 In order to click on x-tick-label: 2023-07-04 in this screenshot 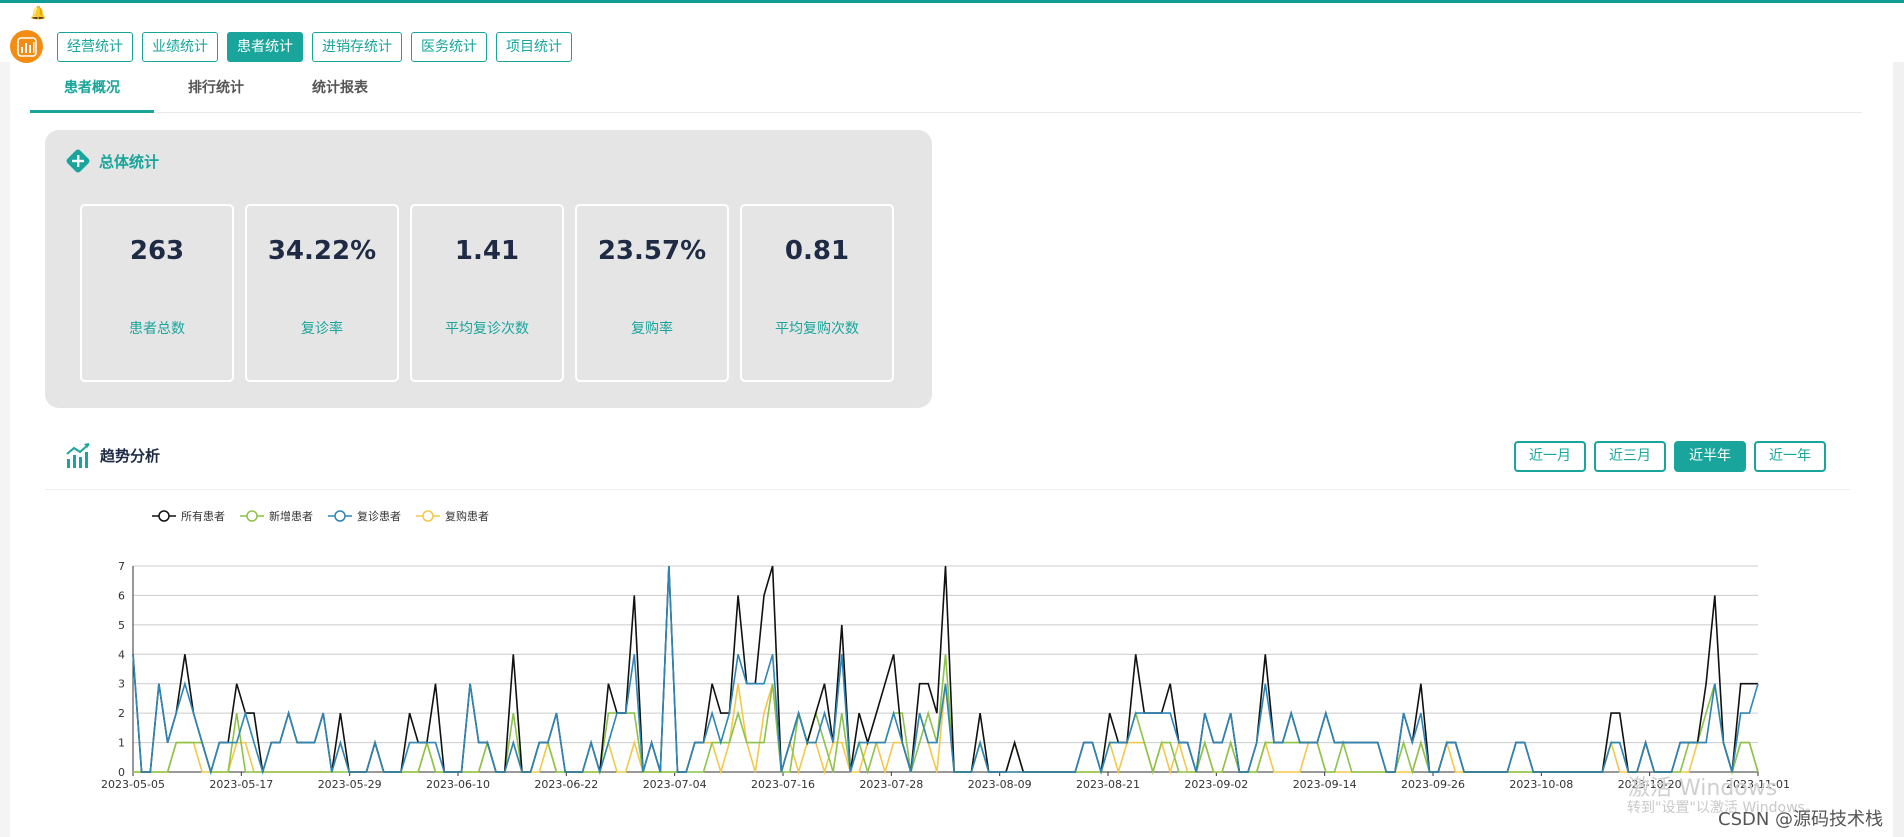, I will do `click(675, 784)`.